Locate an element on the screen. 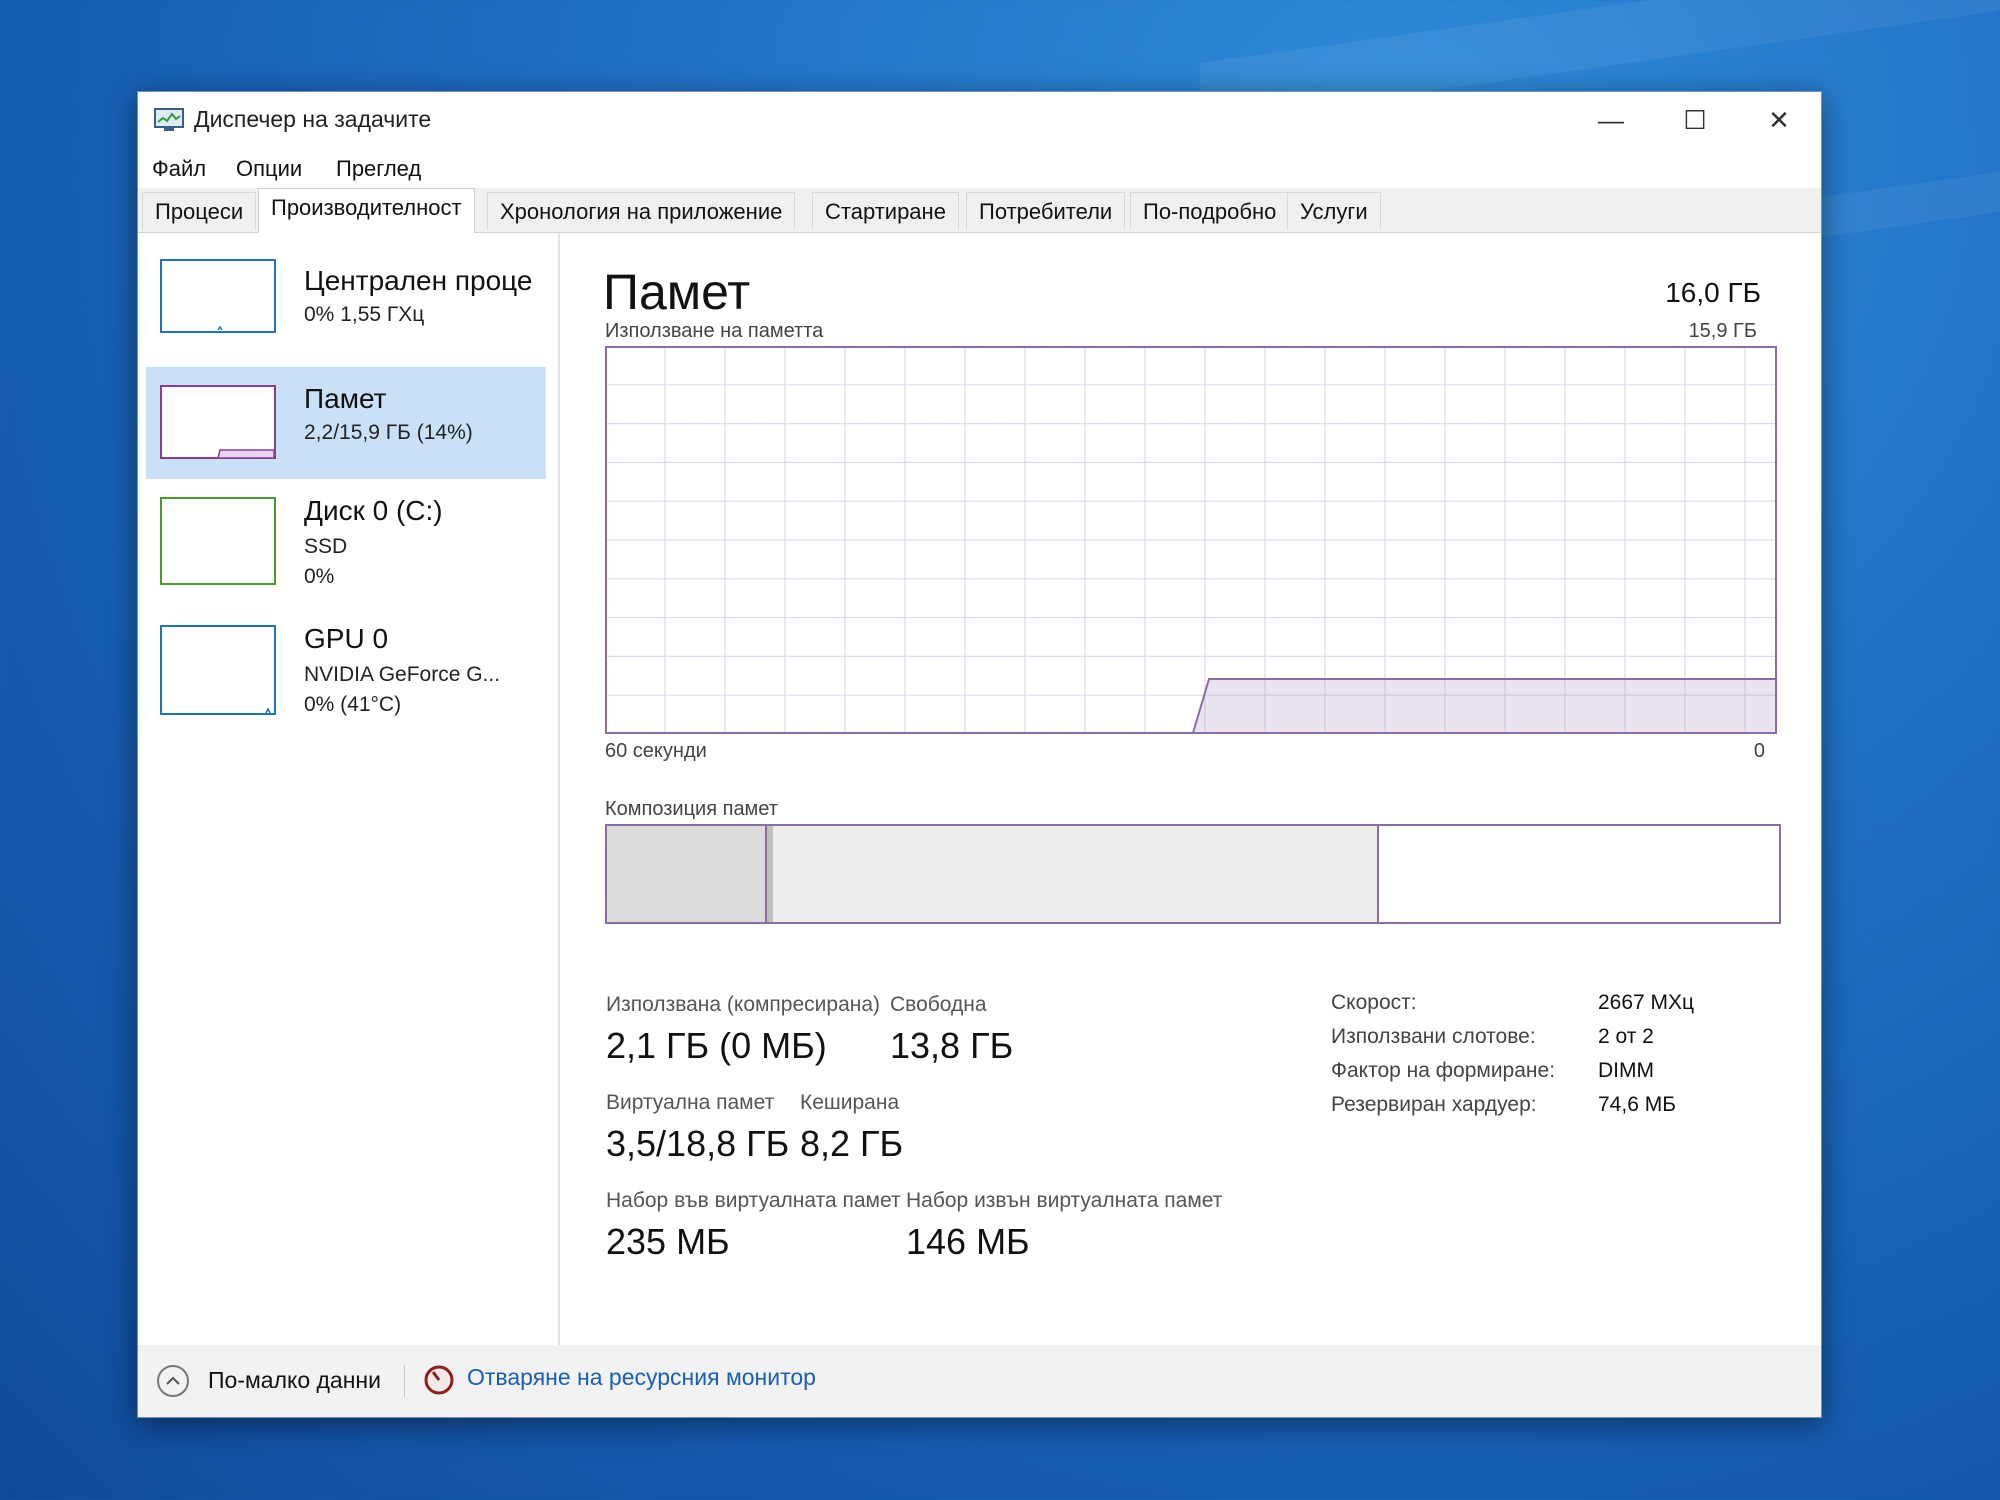 Image resolution: width=2000 pixels, height=1500 pixels. menu-bar: Файл Опции Преглед is located at coordinates (979, 168).